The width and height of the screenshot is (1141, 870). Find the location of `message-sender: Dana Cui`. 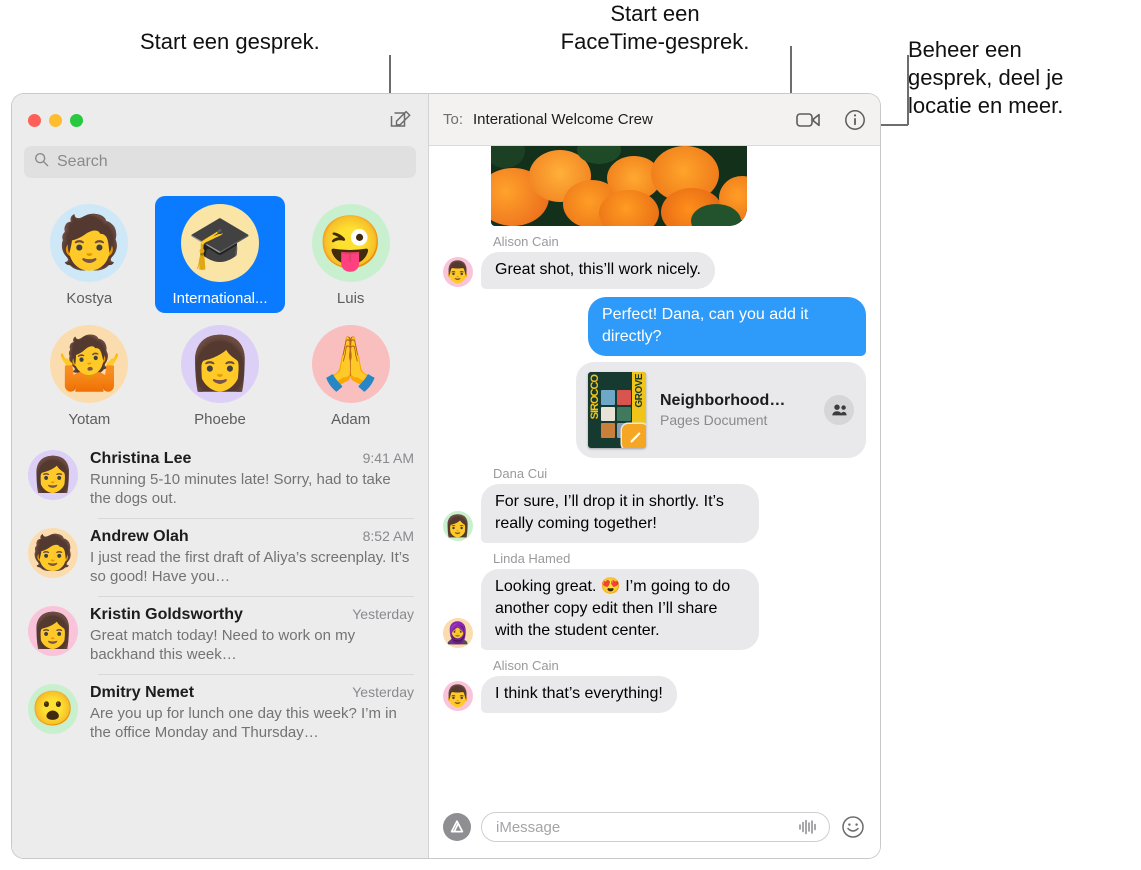

message-sender: Dana Cui is located at coordinates (520, 473).